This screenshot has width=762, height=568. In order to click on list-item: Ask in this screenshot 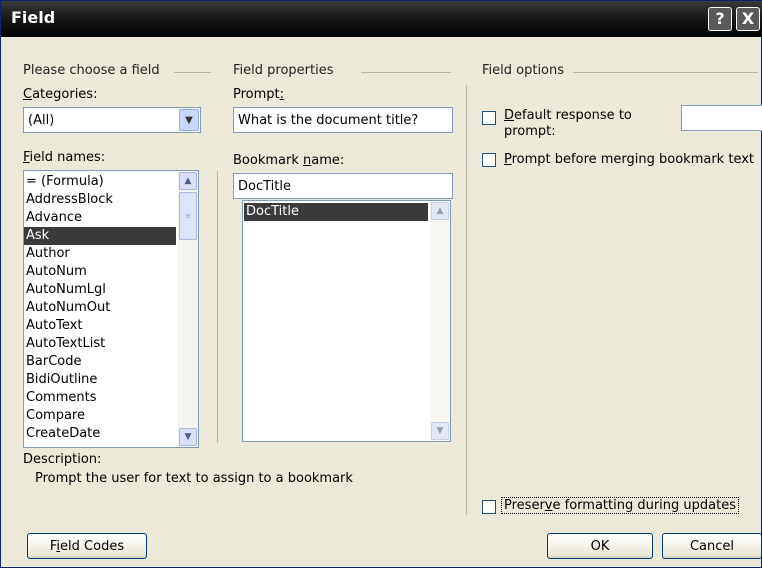, I will do `click(100, 236)`.